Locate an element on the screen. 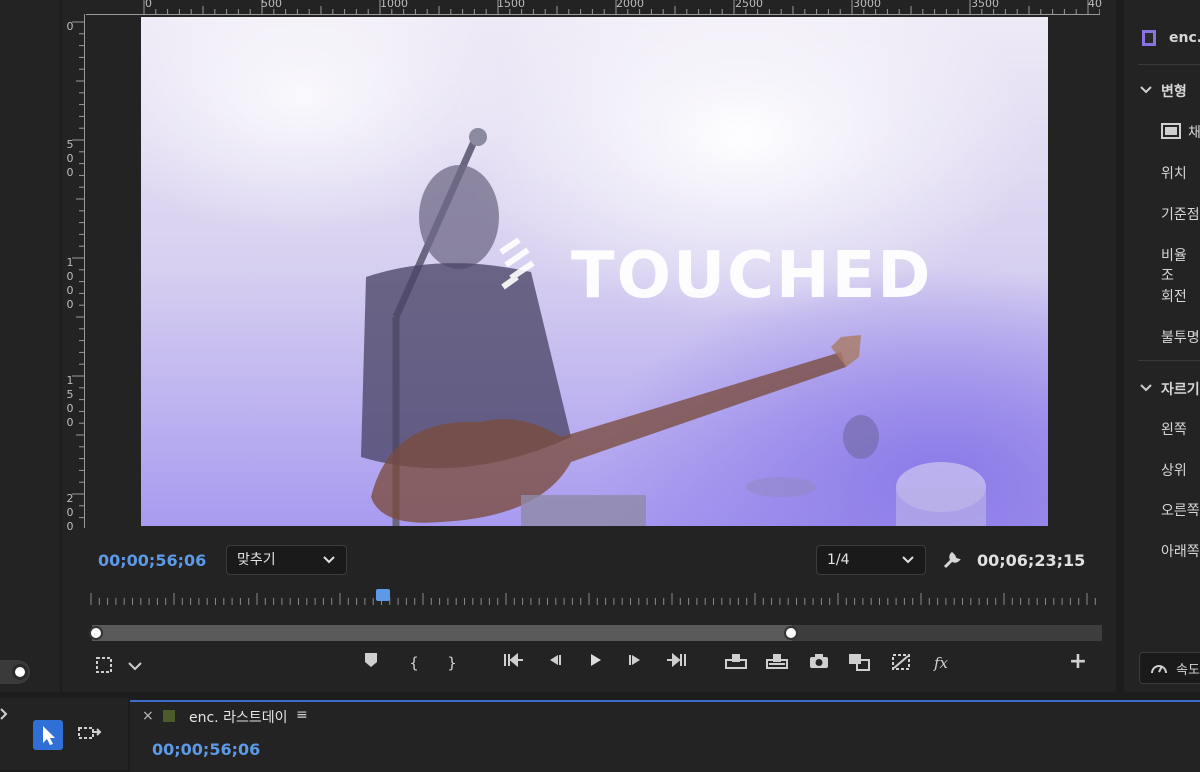 This screenshot has height=772, width=1200. panel-menu-button: ≡ is located at coordinates (302, 715).